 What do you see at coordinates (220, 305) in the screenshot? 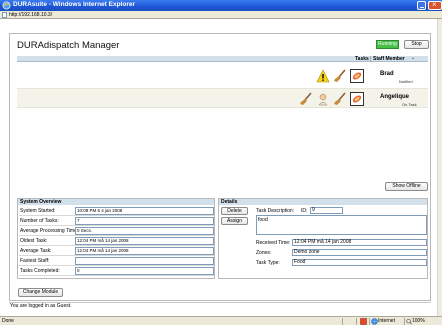
I see `login-status-text: You are logged in as Guest.` at bounding box center [220, 305].